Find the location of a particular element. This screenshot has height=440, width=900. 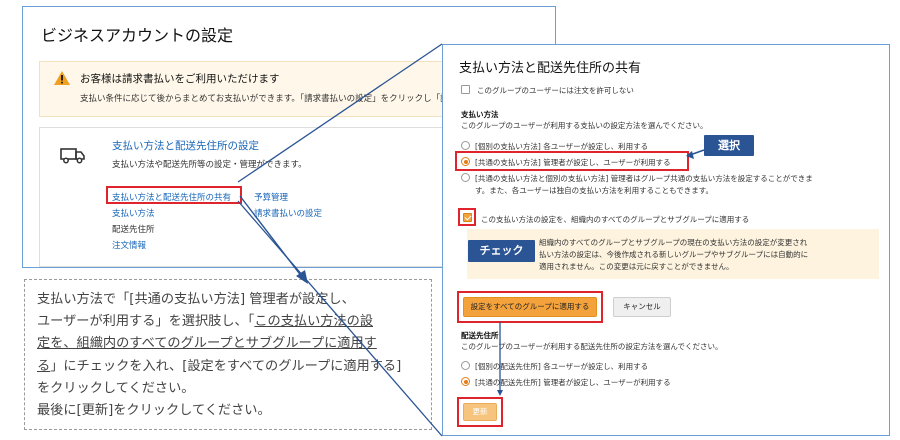

shipping-address-link: 配送先住所 is located at coordinates (133, 229).